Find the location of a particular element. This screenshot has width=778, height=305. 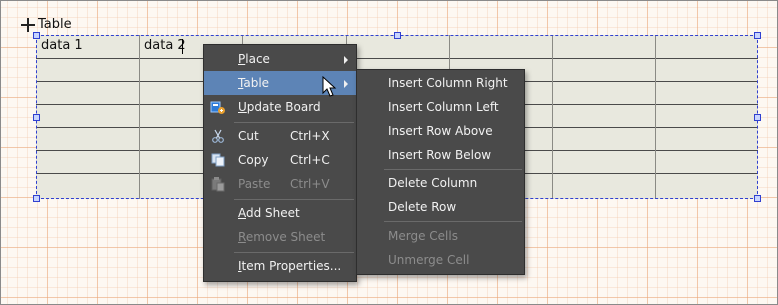

menu-item-label: Insert Row Below is located at coordinates (440, 155).